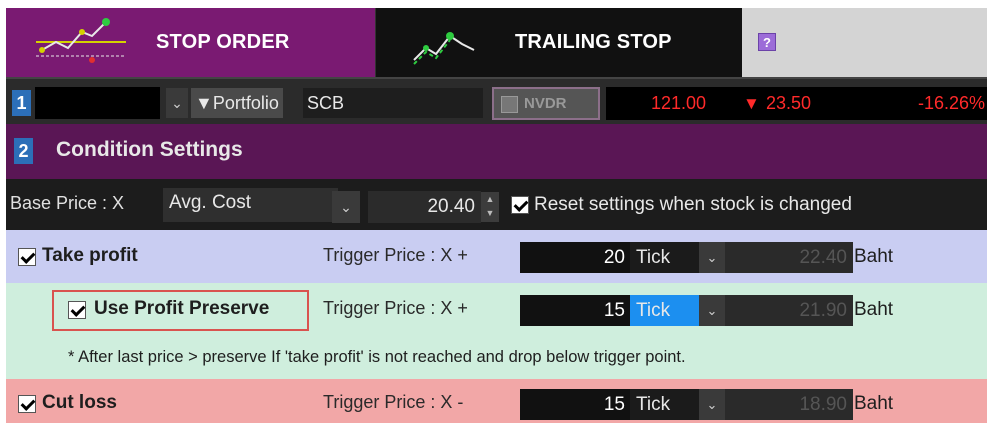  I want to click on profit-preserve-currency: Baht, so click(874, 309).